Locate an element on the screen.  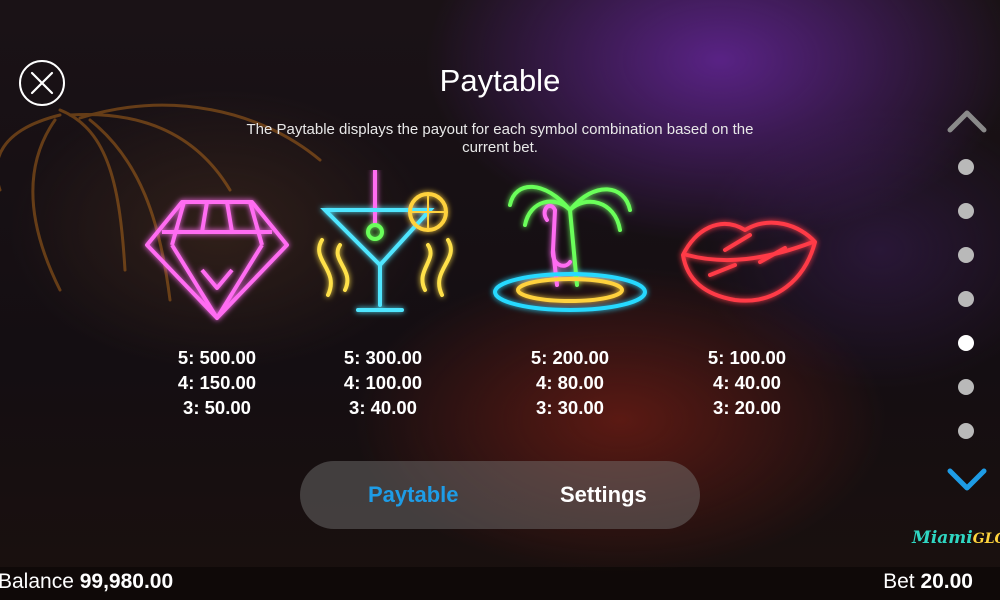
payout-4-of-kind: 4: 150.00 is located at coordinates (217, 382).